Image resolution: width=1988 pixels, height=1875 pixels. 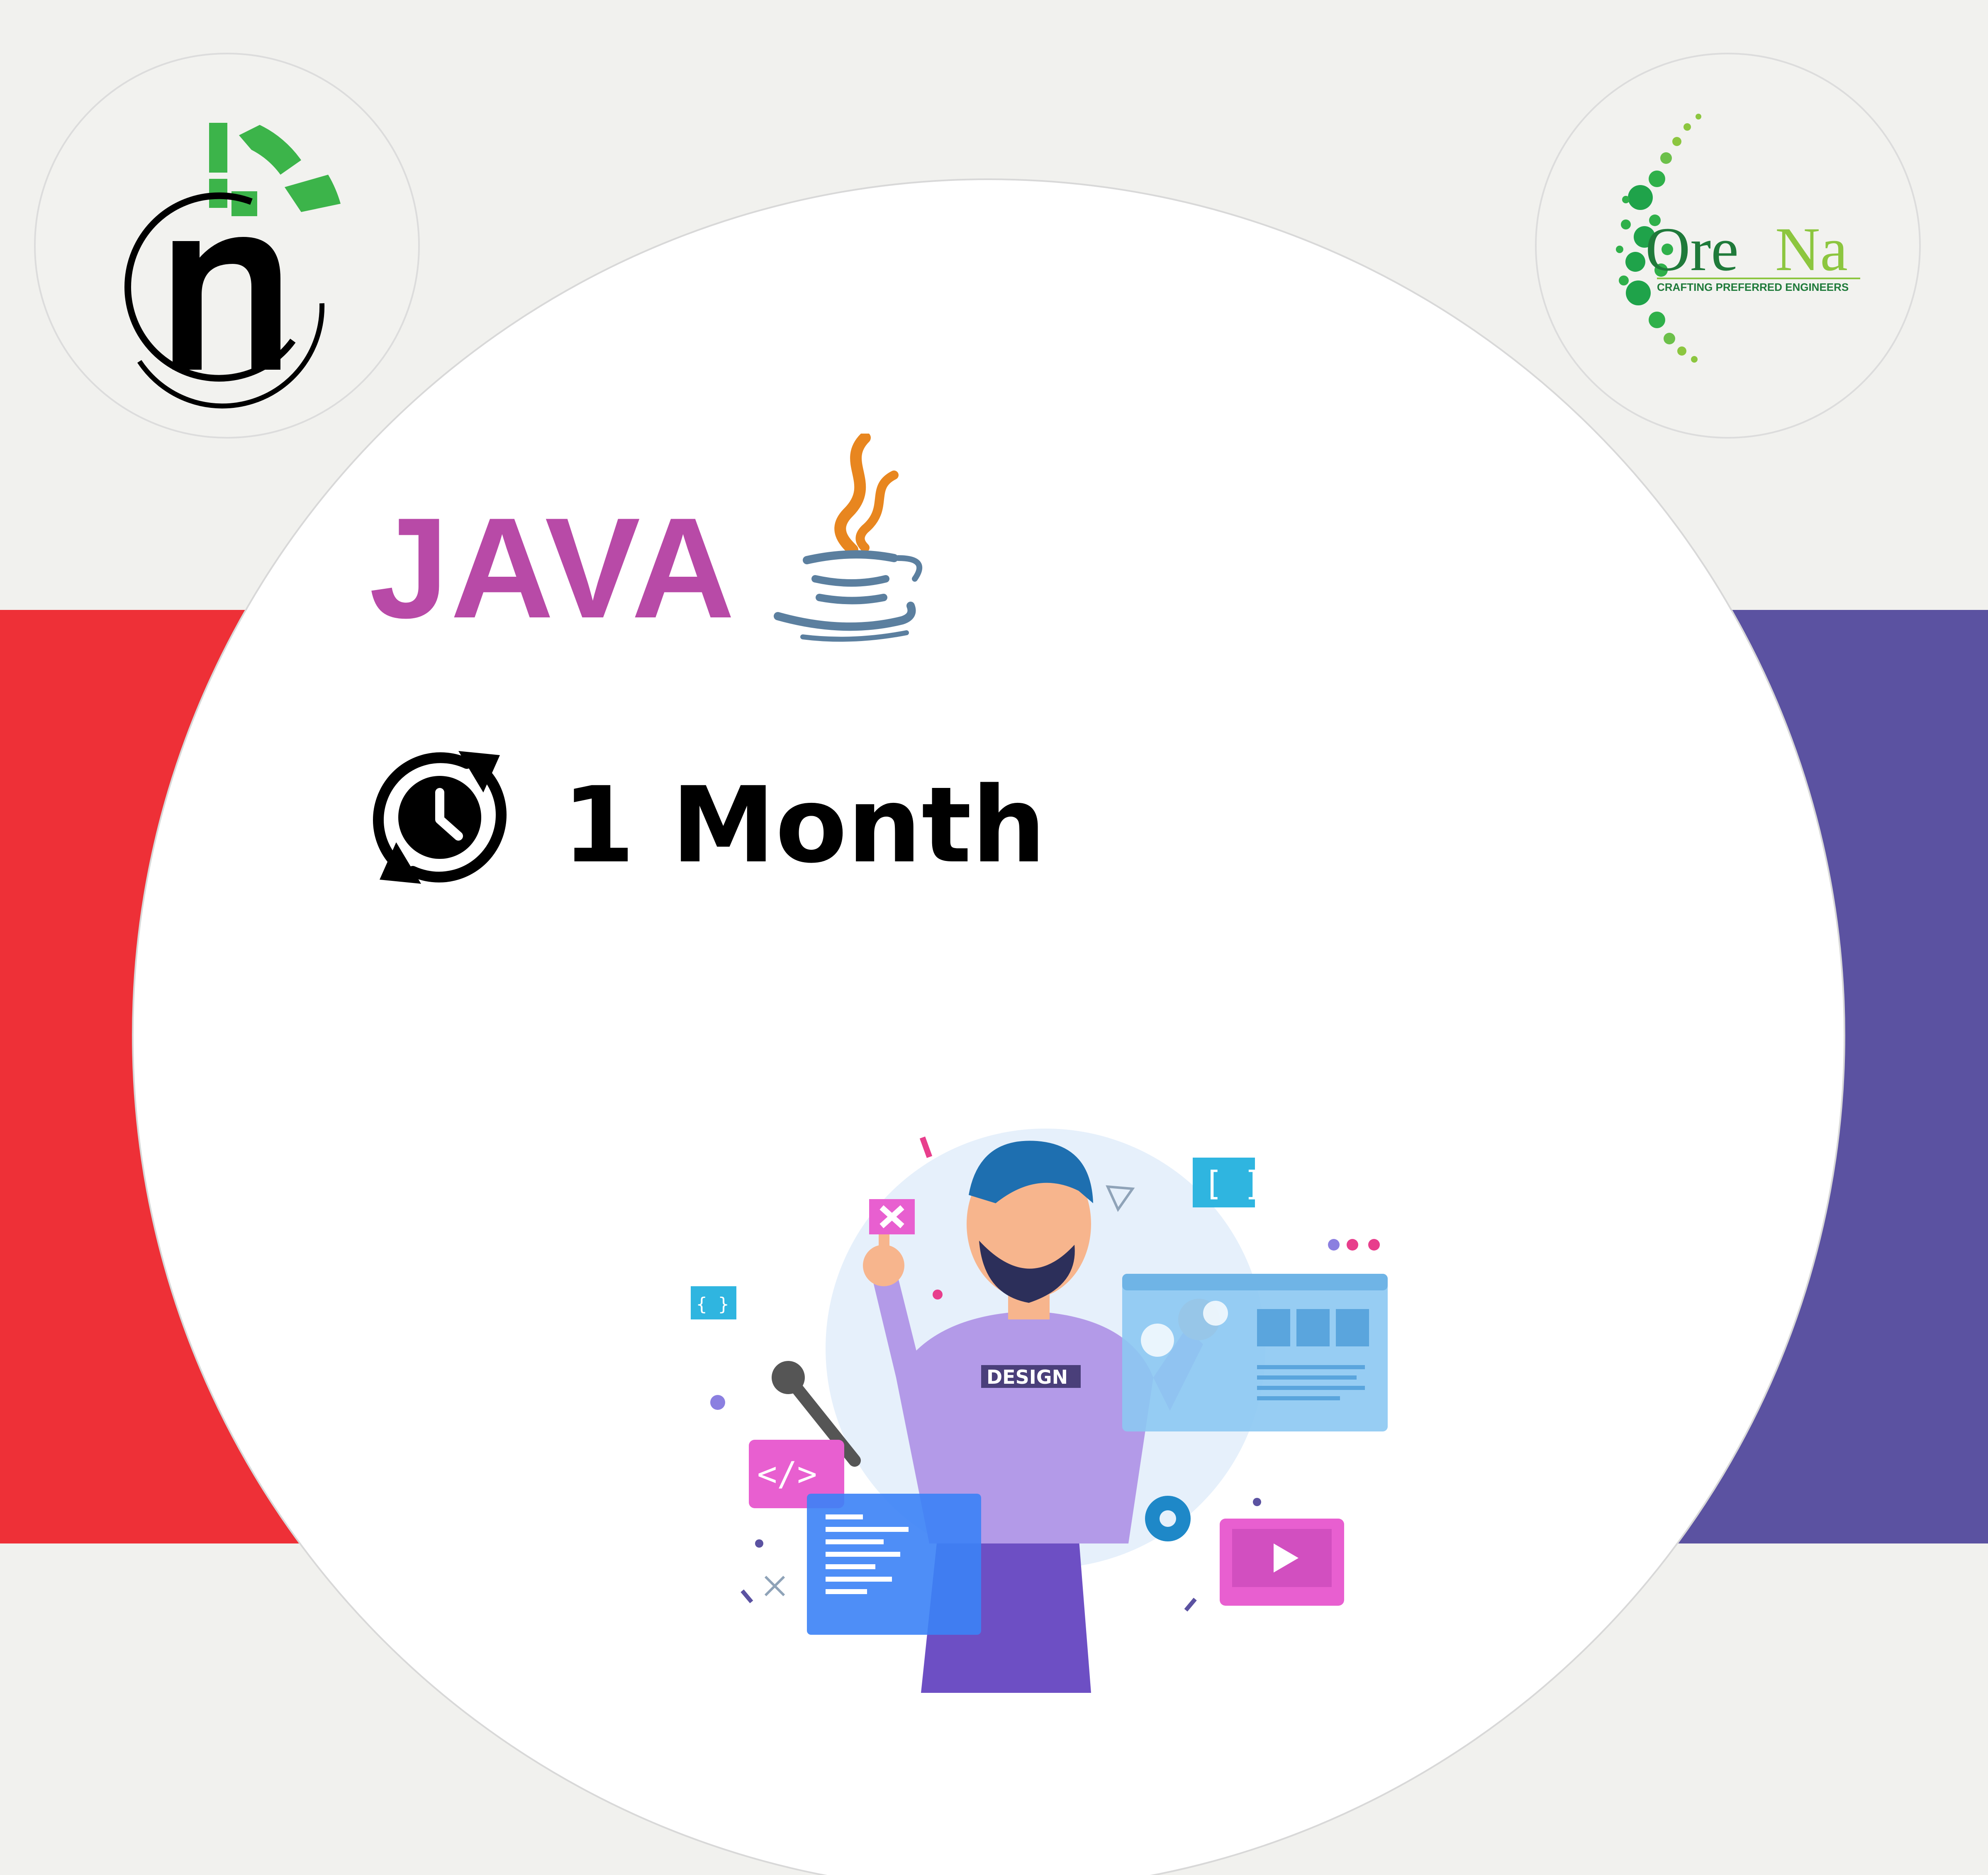 What do you see at coordinates (440, 817) in the screenshot?
I see `clock-refresh-icon` at bounding box center [440, 817].